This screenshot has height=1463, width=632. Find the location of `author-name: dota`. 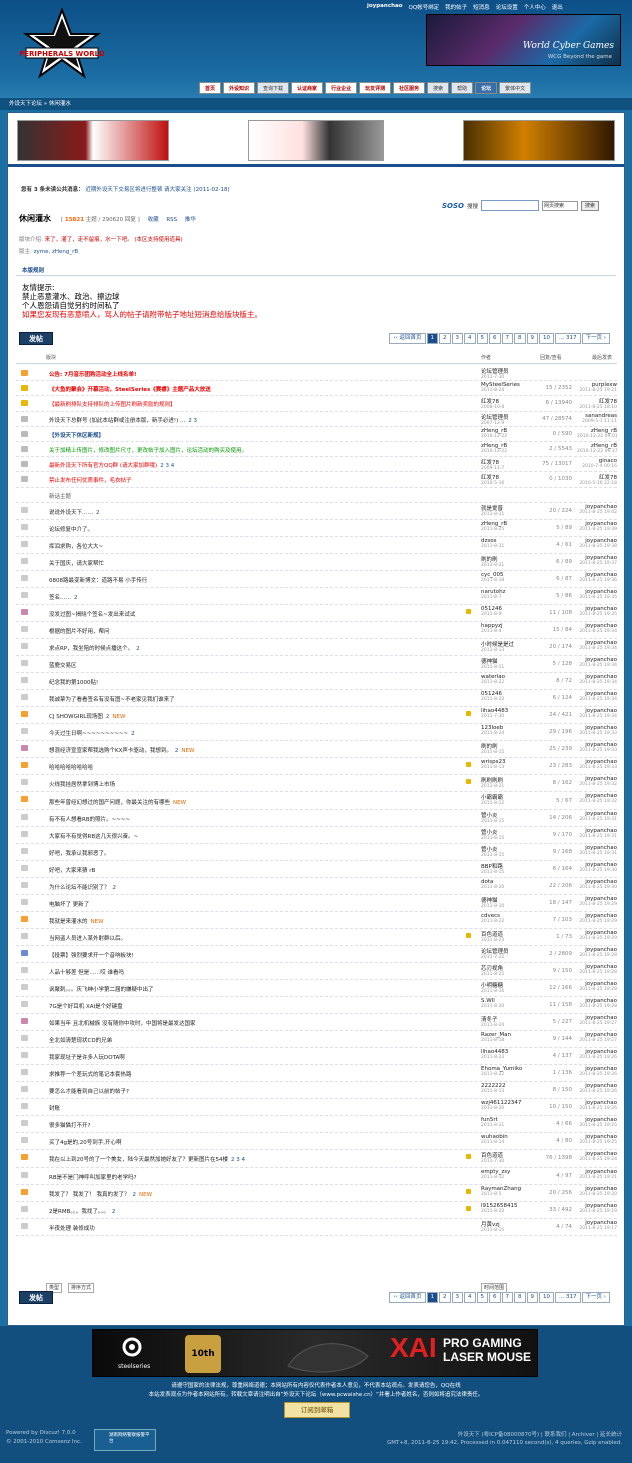

author-name: dota is located at coordinates (487, 882).